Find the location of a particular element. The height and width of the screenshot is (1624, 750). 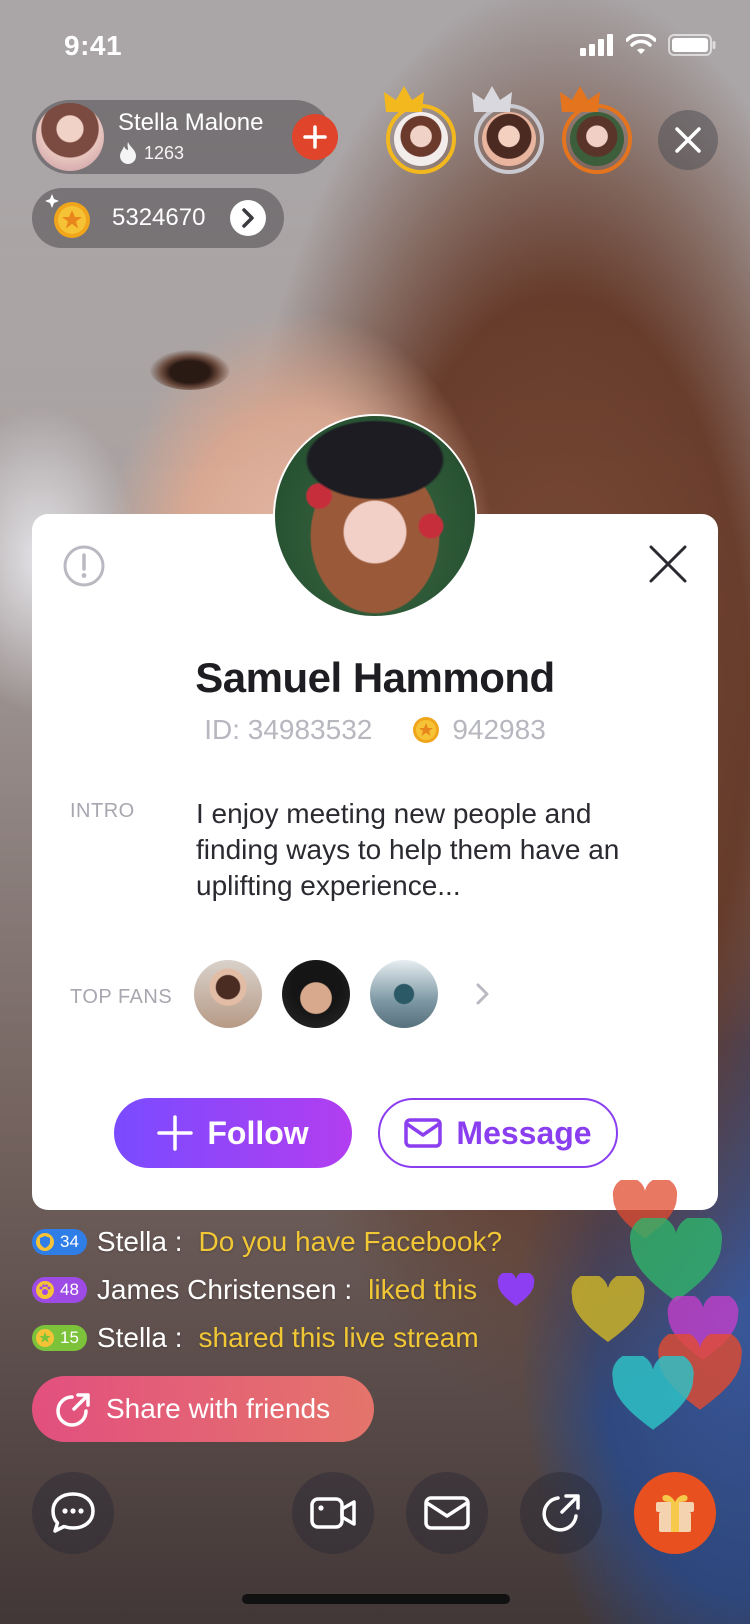

share-with-friends-button: Share with friends is located at coordinates (203, 1409).